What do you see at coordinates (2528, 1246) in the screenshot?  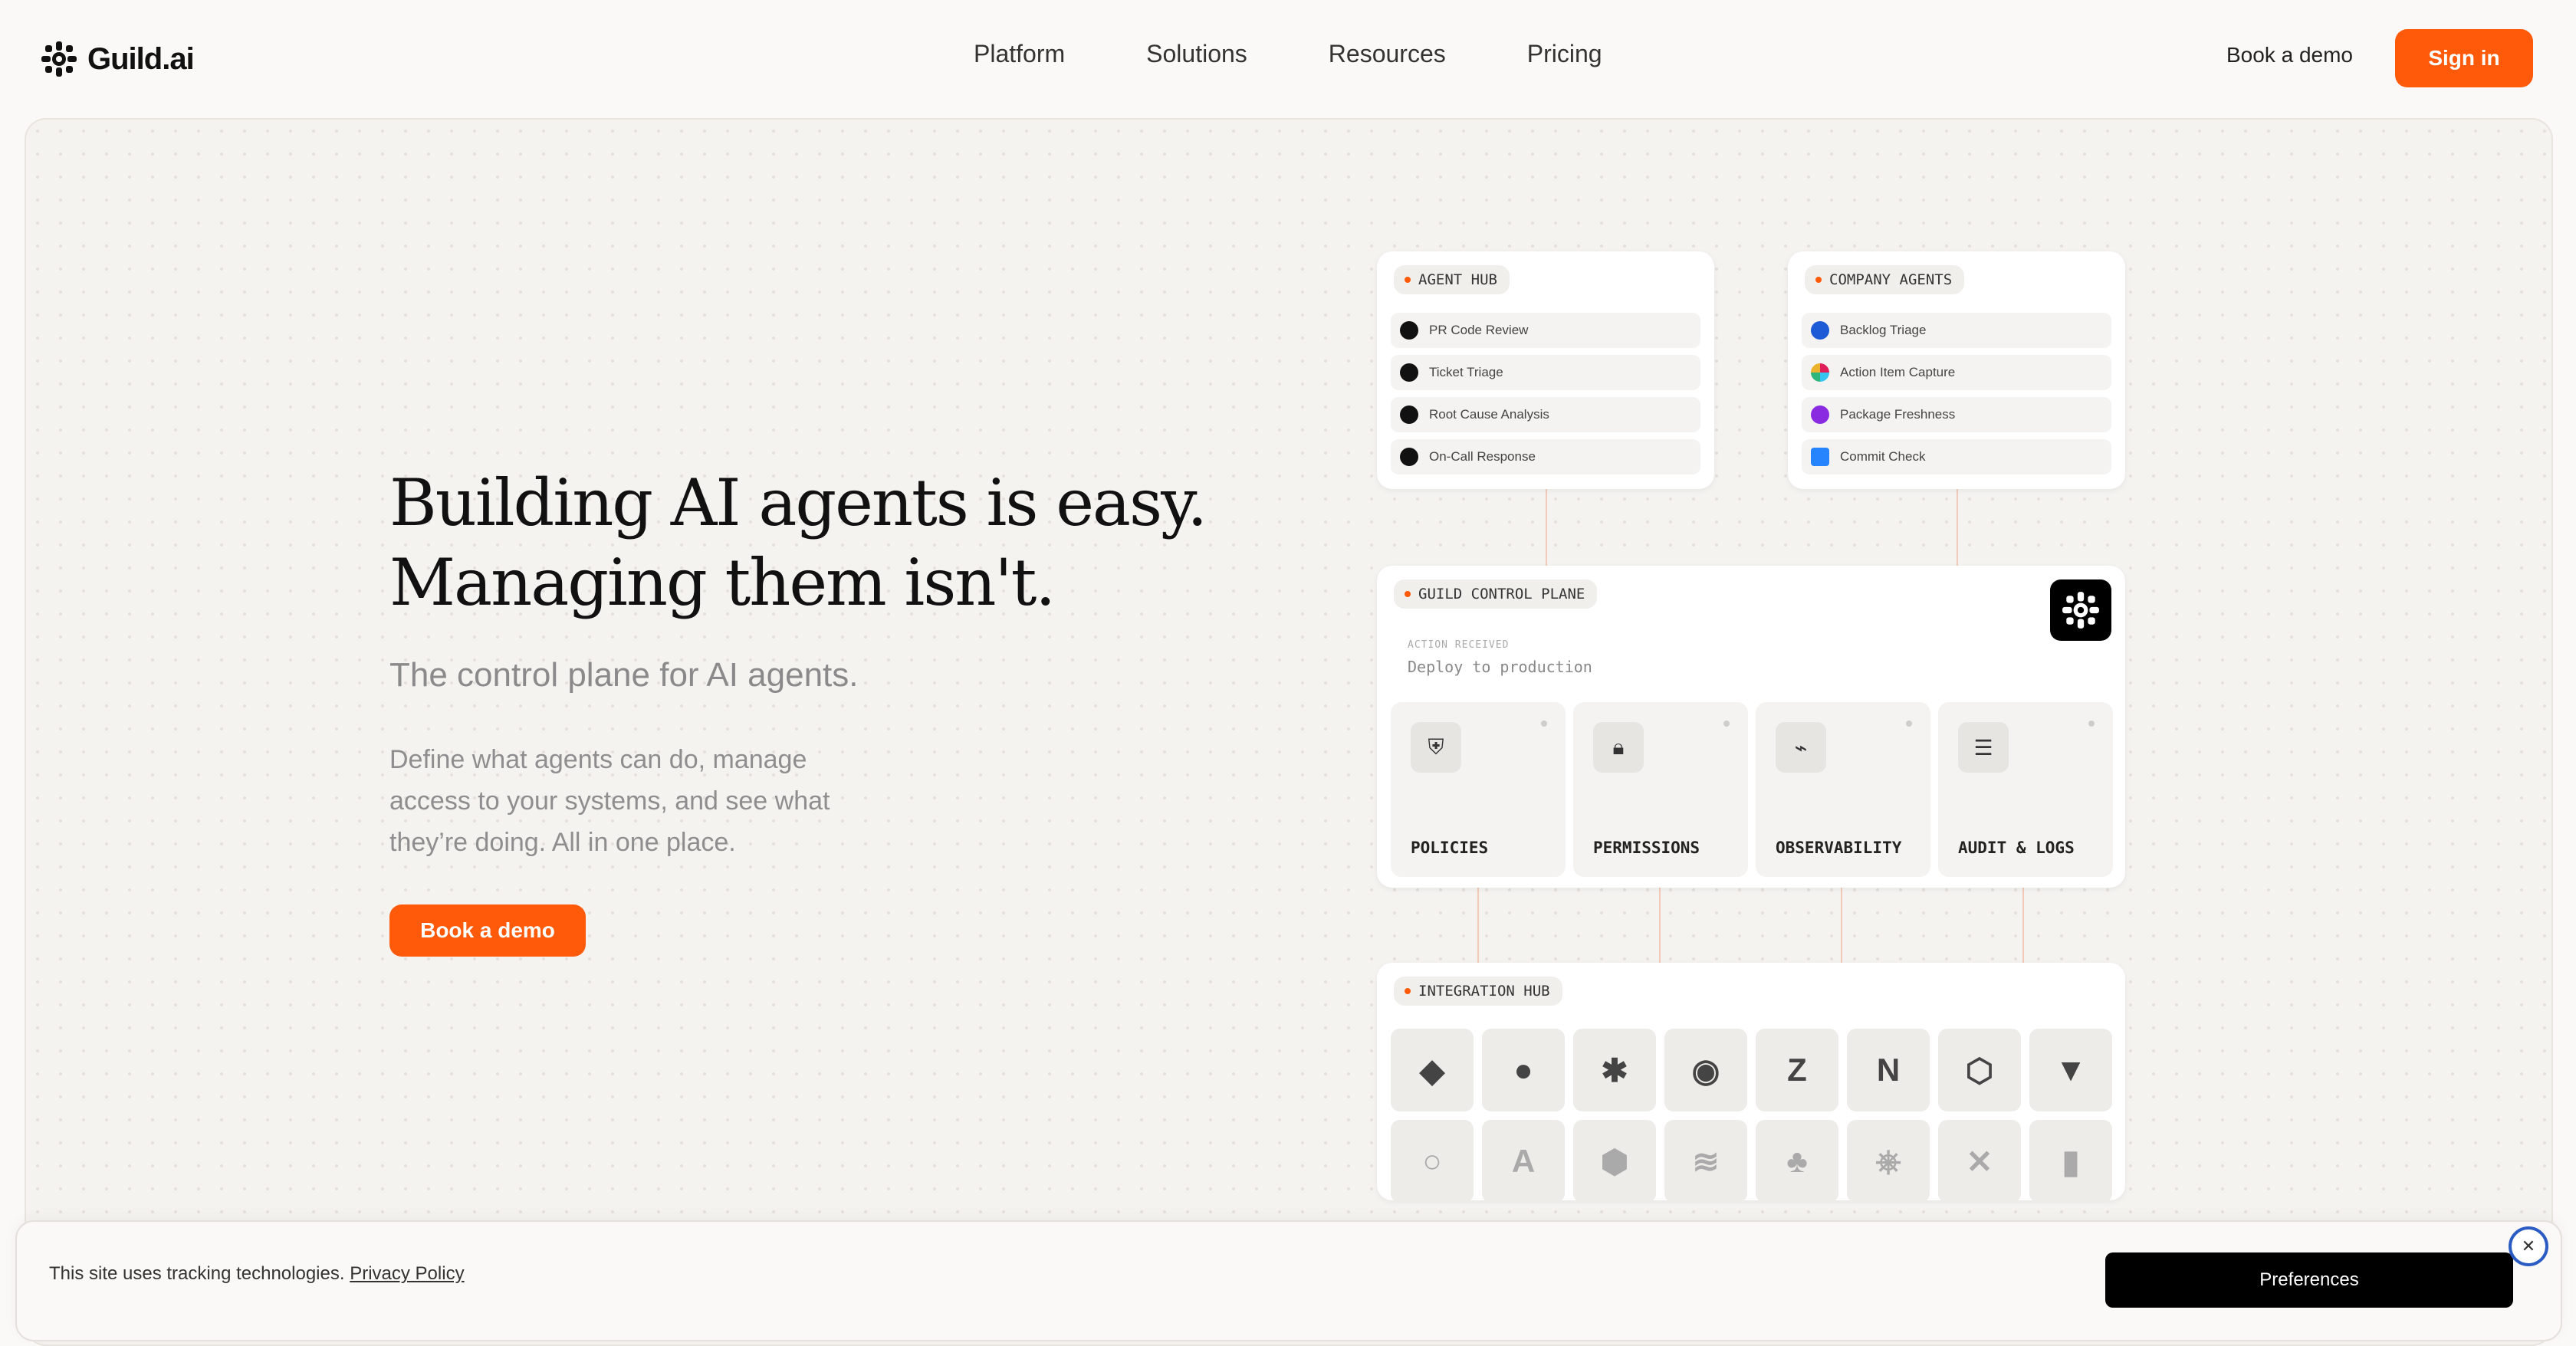 I see `close-icon: ✕` at bounding box center [2528, 1246].